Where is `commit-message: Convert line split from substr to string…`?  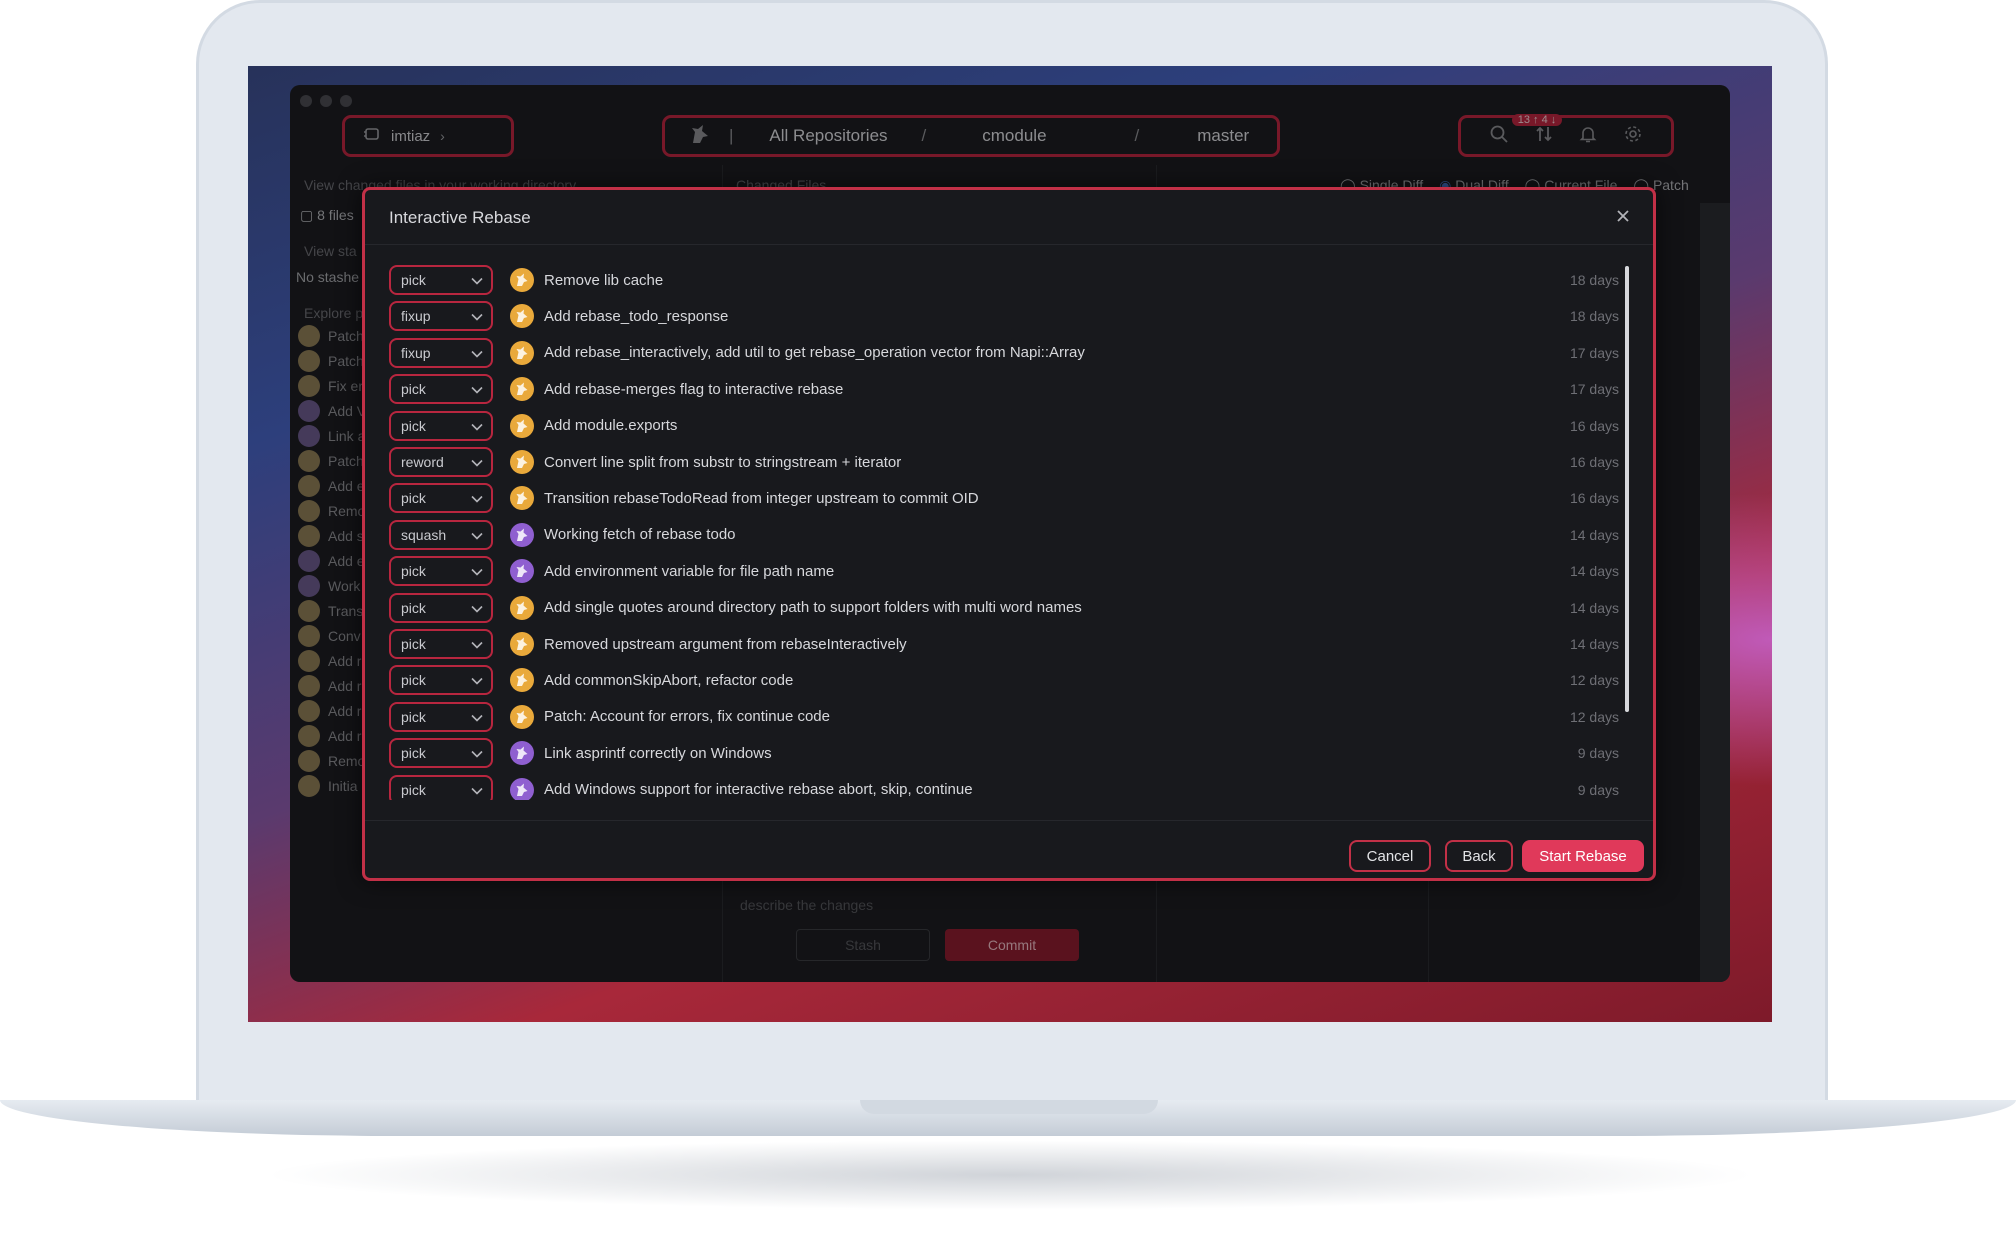
commit-message: Convert line split from substr to string… is located at coordinates (723, 462).